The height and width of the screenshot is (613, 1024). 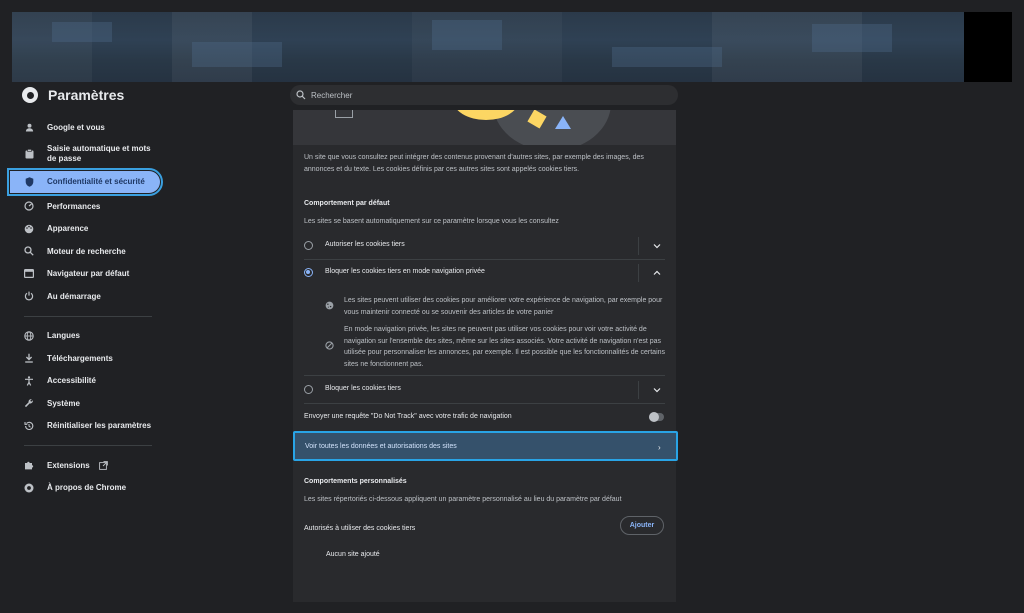 I want to click on wrench-icon, so click(x=29, y=403).